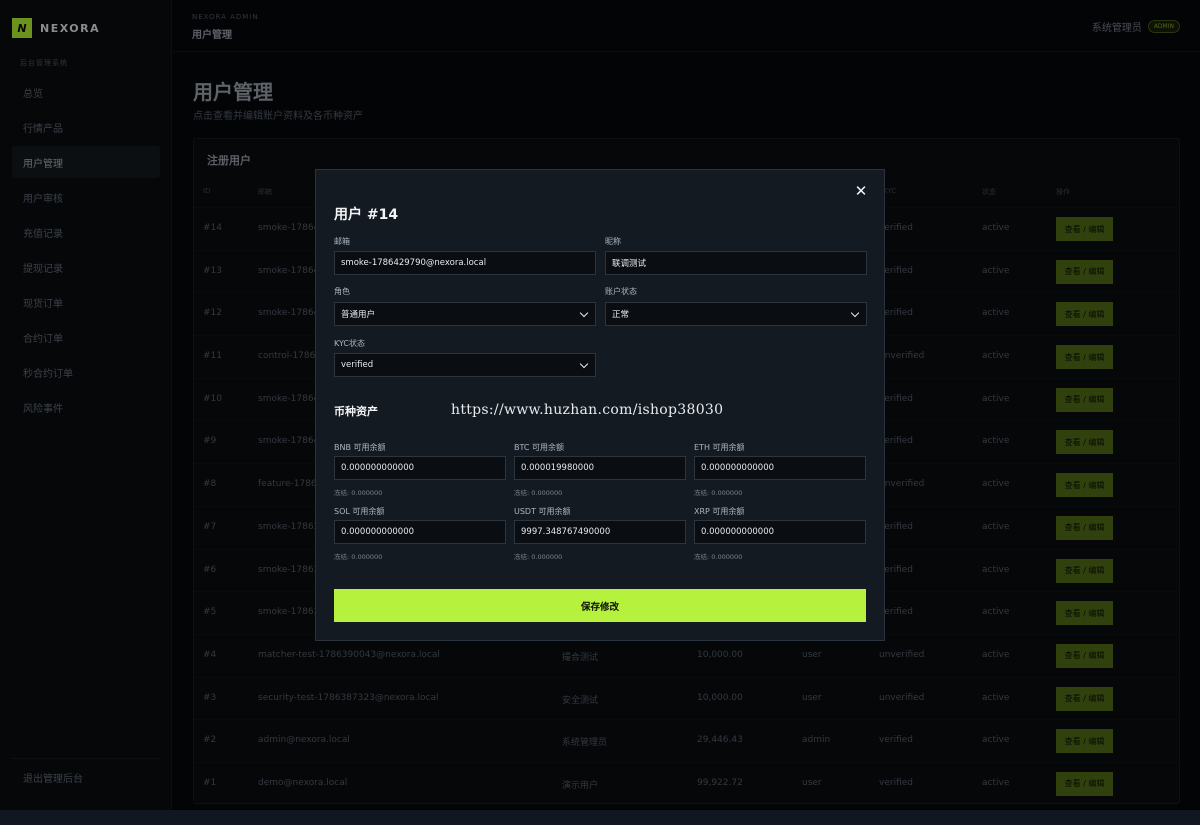 Image resolution: width=1200 pixels, height=825 pixels. Describe the element at coordinates (366, 215) in the screenshot. I see `modal-title: 用户 #14` at that location.